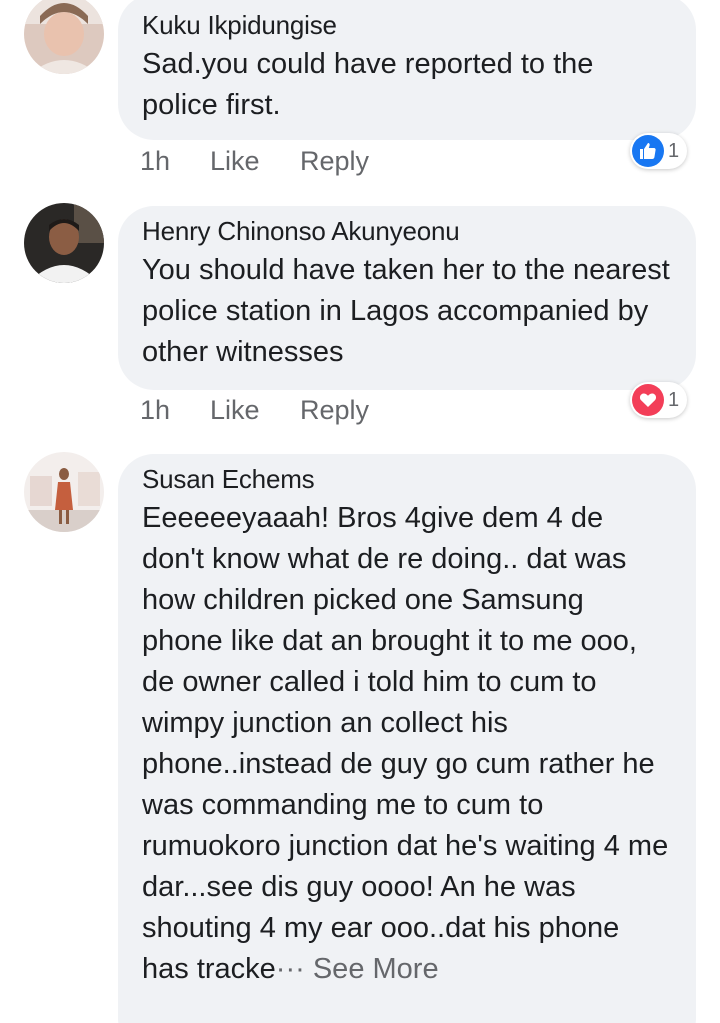 The height and width of the screenshot is (1023, 720). Describe the element at coordinates (407, 25) in the screenshot. I see `comment-author: Kuku Ikpidungise` at that location.